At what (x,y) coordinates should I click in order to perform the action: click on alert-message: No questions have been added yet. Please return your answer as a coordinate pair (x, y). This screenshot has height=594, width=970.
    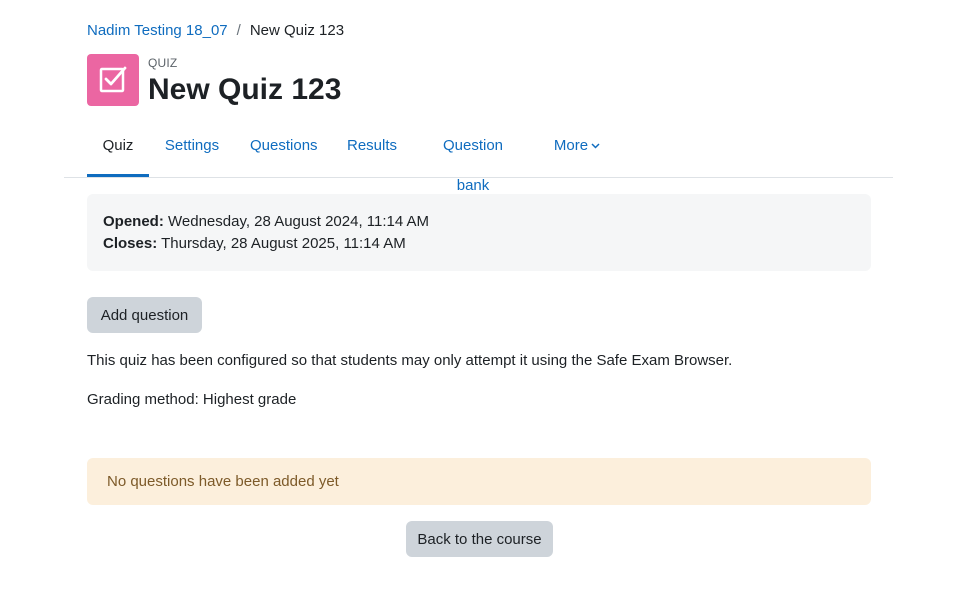
    Looking at the image, I should click on (223, 481).